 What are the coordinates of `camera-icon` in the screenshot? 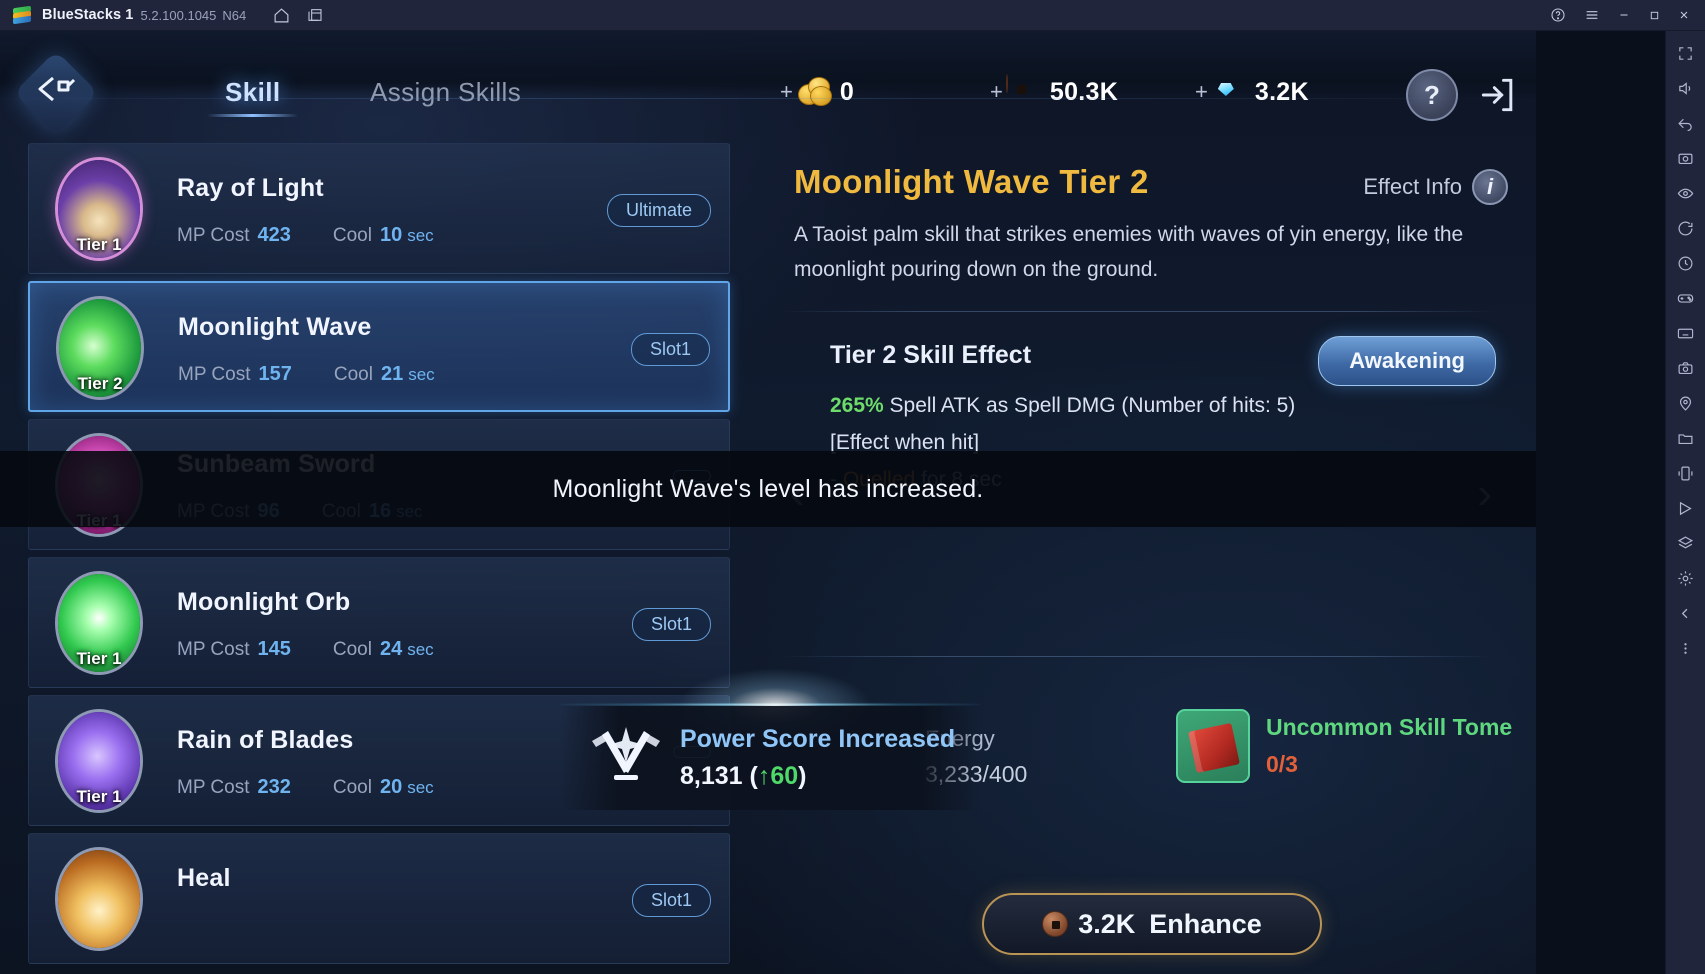 It's located at (1686, 368).